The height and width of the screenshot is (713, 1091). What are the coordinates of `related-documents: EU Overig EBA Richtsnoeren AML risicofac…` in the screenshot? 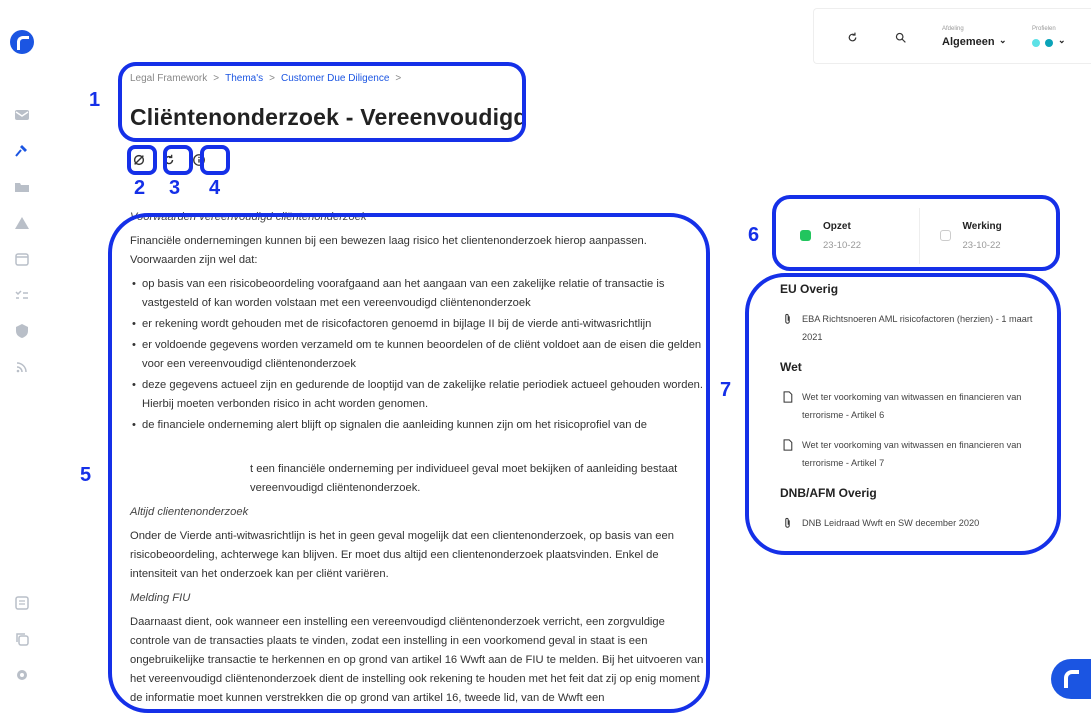 It's located at (917, 414).